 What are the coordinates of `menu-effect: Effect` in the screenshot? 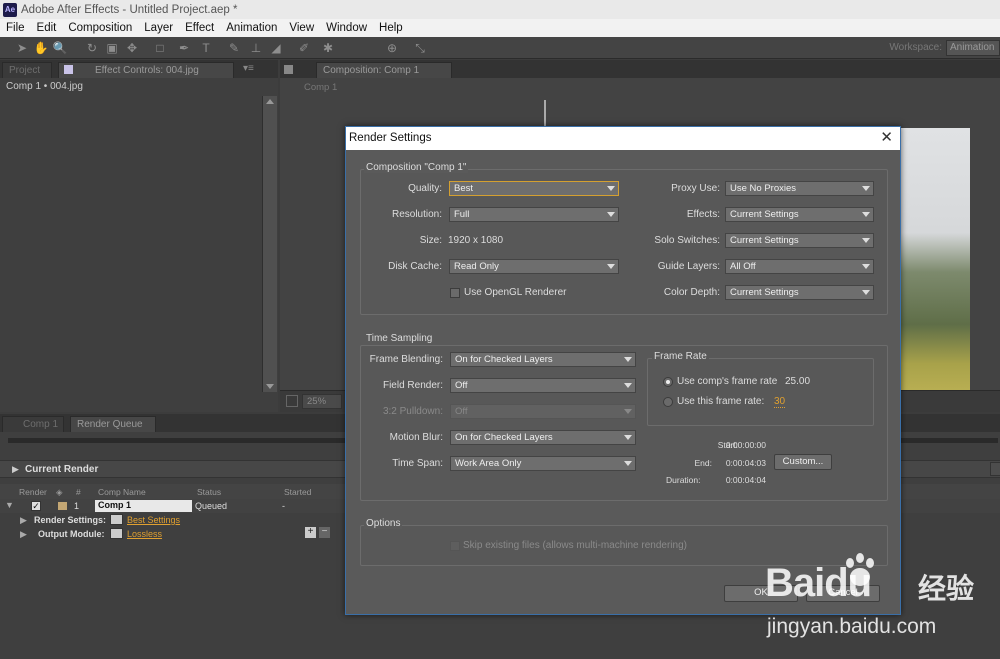 It's located at (199, 28).